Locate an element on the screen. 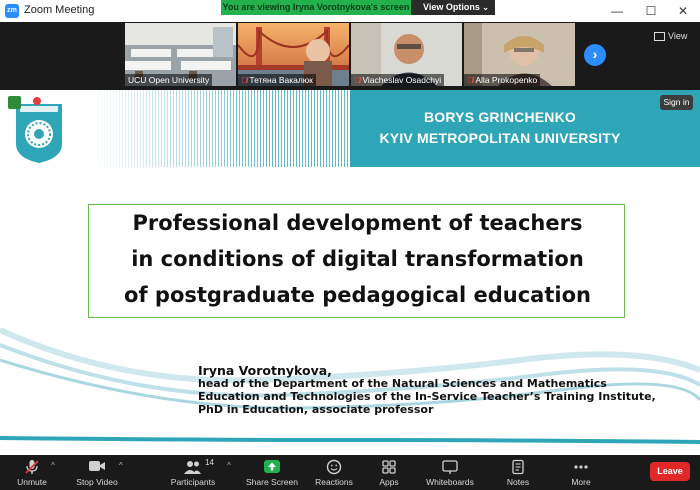 This screenshot has width=700, height=490. participant-name: 🎙̸ Alla Prokopenko is located at coordinates (502, 80).